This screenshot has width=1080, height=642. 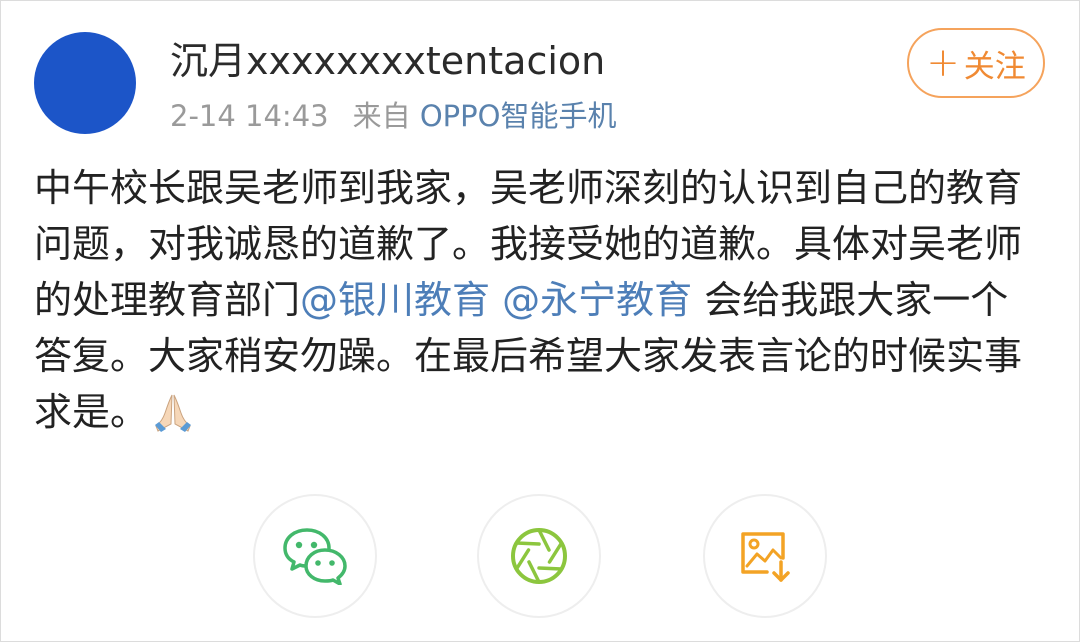 I want to click on share-moments-button, so click(x=539, y=556).